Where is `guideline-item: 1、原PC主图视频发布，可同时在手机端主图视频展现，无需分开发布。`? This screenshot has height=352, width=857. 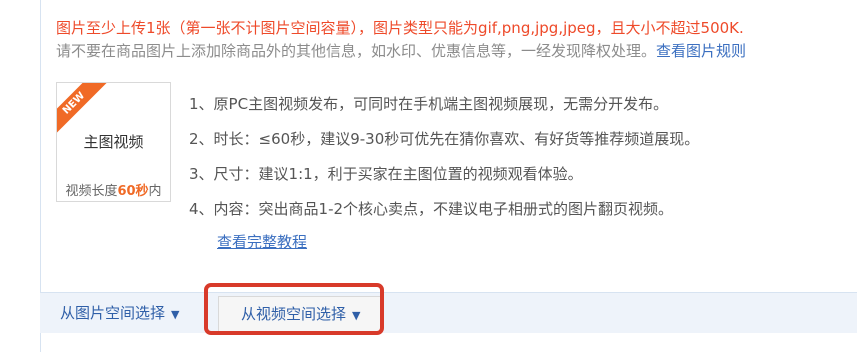 guideline-item: 1、原PC主图视频发布，可同时在手机端主图视频展现，无需分开发布。 is located at coordinates (429, 104).